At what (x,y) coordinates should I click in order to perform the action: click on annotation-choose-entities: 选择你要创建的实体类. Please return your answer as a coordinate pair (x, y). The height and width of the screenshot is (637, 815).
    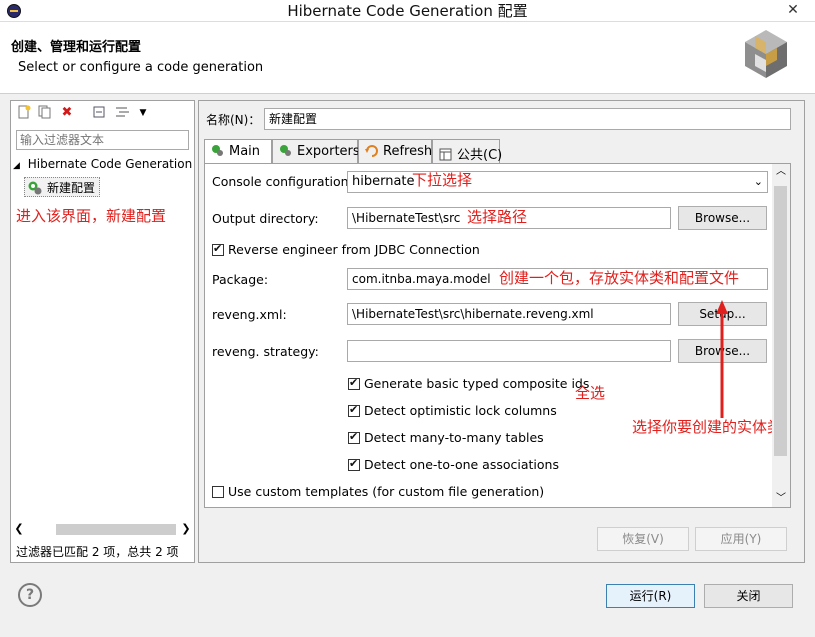
    Looking at the image, I should click on (707, 427).